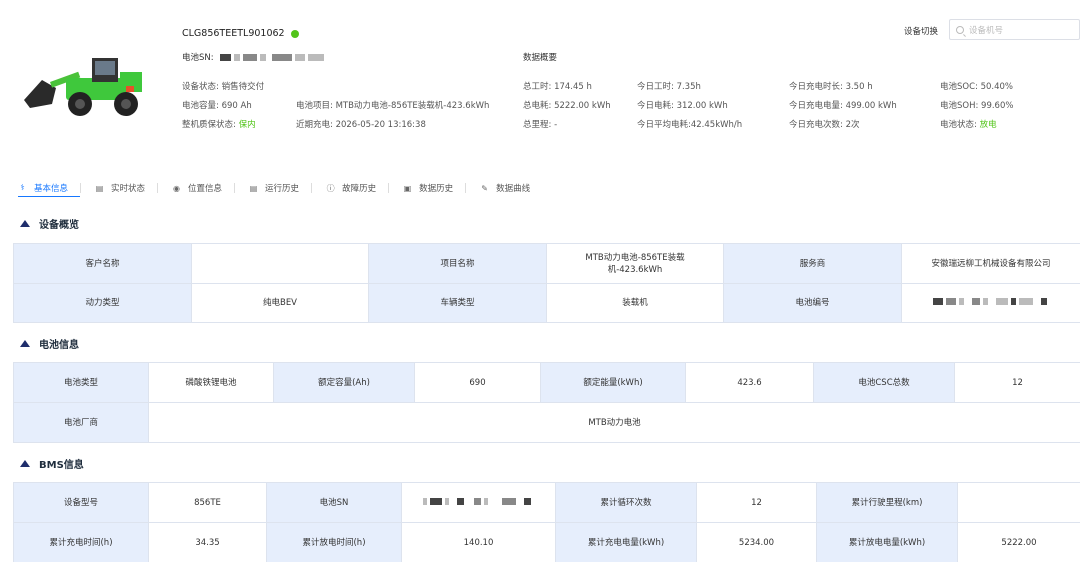  What do you see at coordinates (635, 303) in the screenshot?
I see `table-value-cell: 装载机` at bounding box center [635, 303].